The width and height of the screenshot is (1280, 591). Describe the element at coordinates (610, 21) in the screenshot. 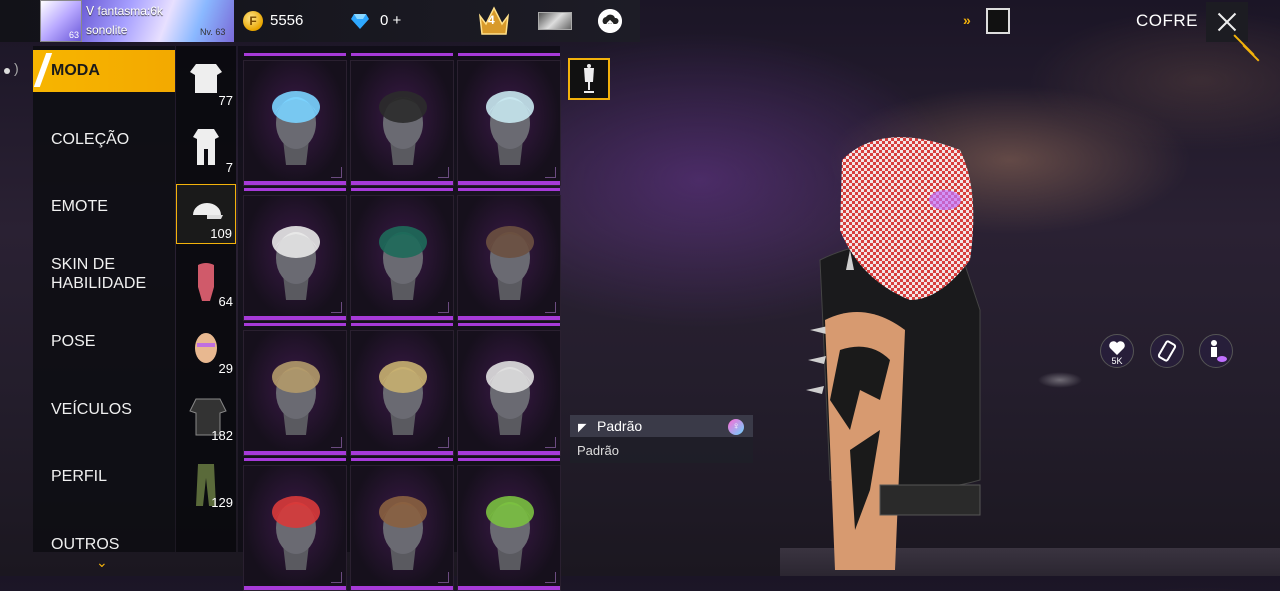

I see `upload-cloud-icon` at that location.